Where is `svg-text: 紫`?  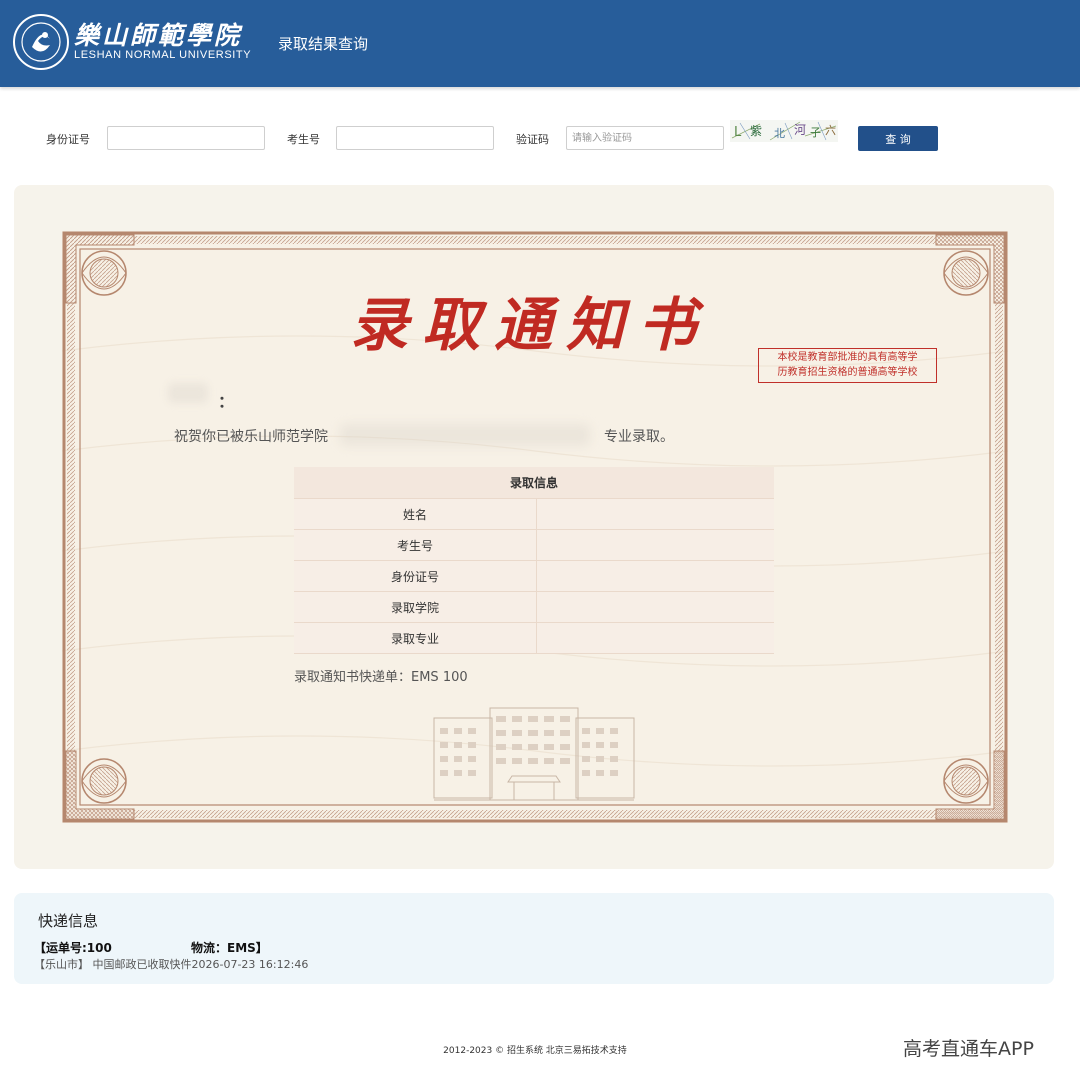
svg-text: 紫 is located at coordinates (756, 131).